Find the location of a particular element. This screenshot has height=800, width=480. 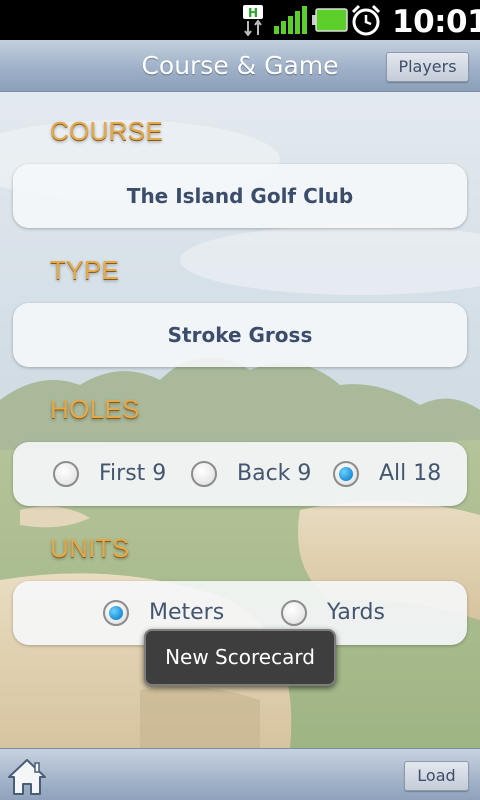

units-label: UNITS is located at coordinates (90, 548).